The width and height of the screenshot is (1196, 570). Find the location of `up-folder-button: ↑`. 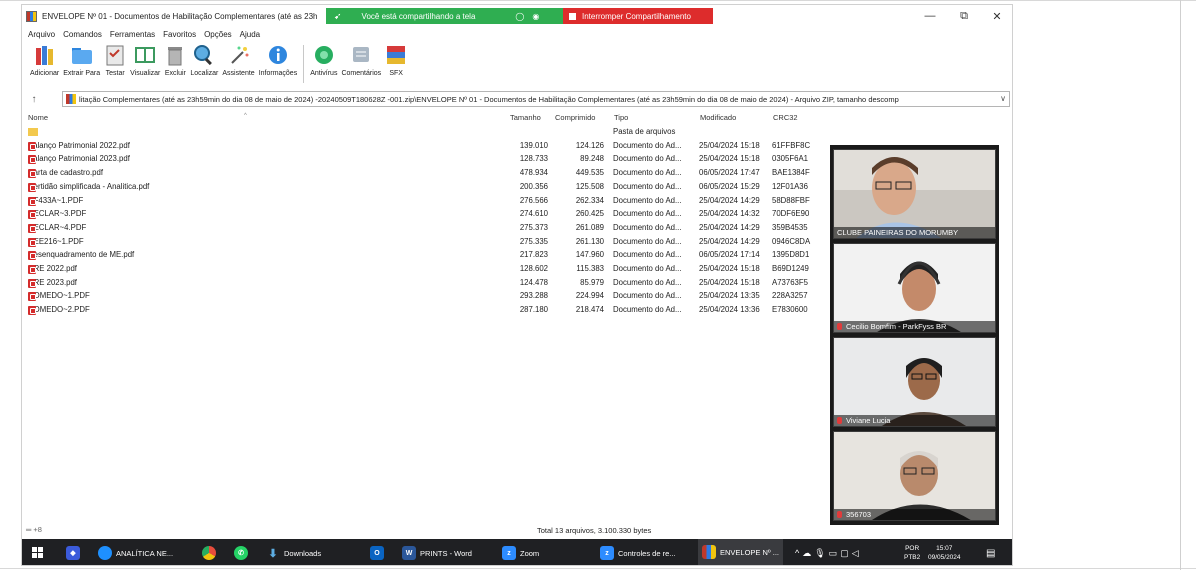

up-folder-button: ↑ is located at coordinates (34, 99).